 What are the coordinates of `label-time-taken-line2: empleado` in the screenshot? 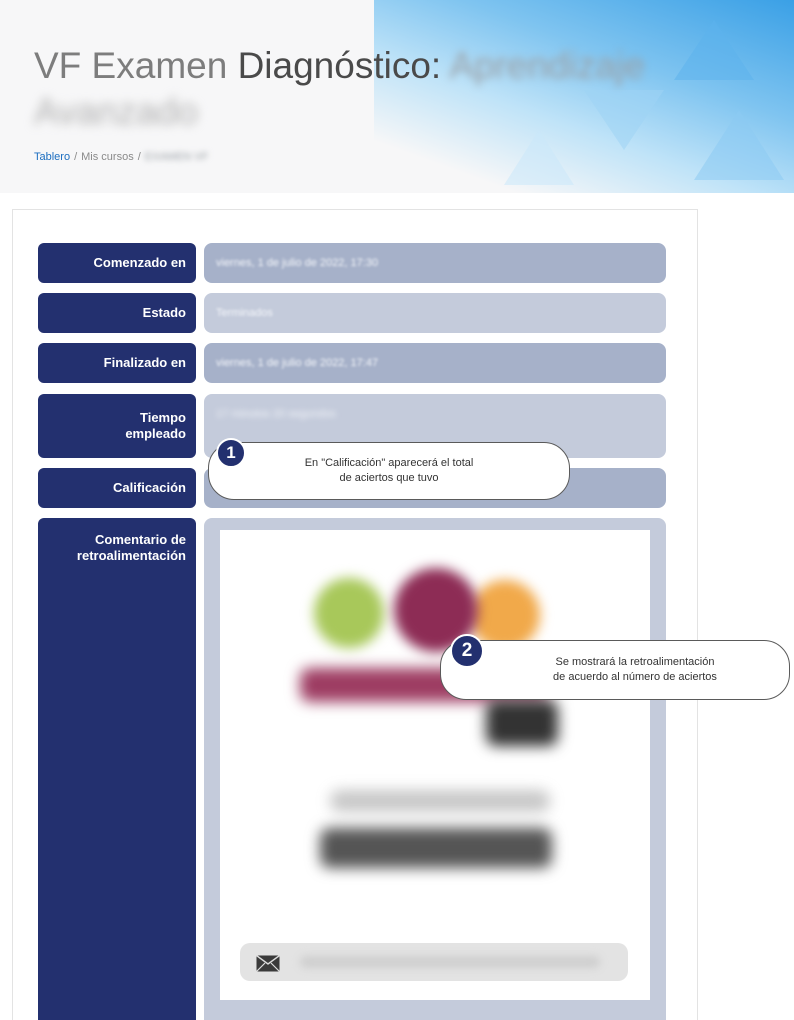 It's located at (155, 433).